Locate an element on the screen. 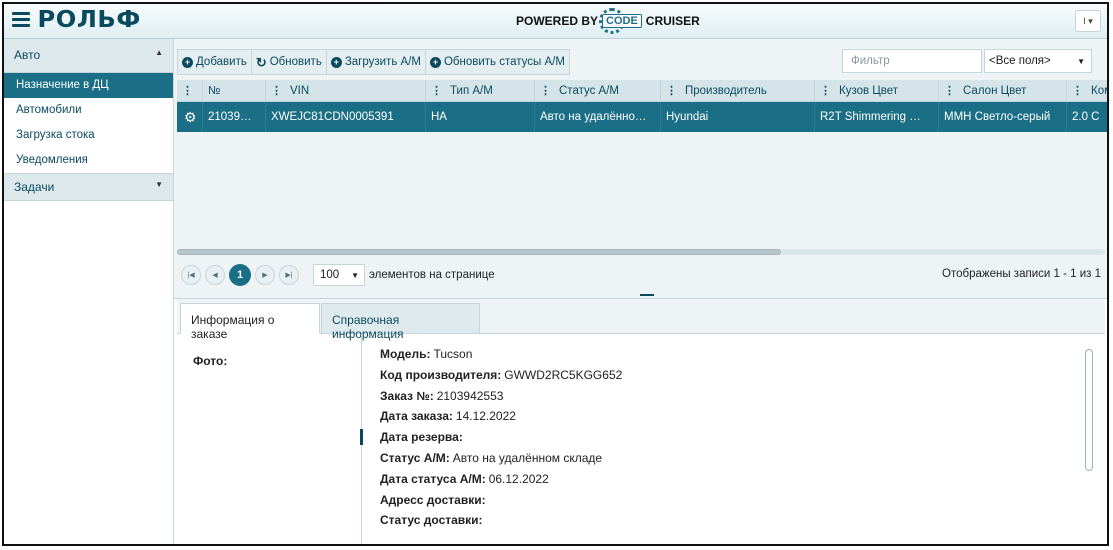 The image size is (1113, 550). last-page-icon: ▶| is located at coordinates (289, 275).